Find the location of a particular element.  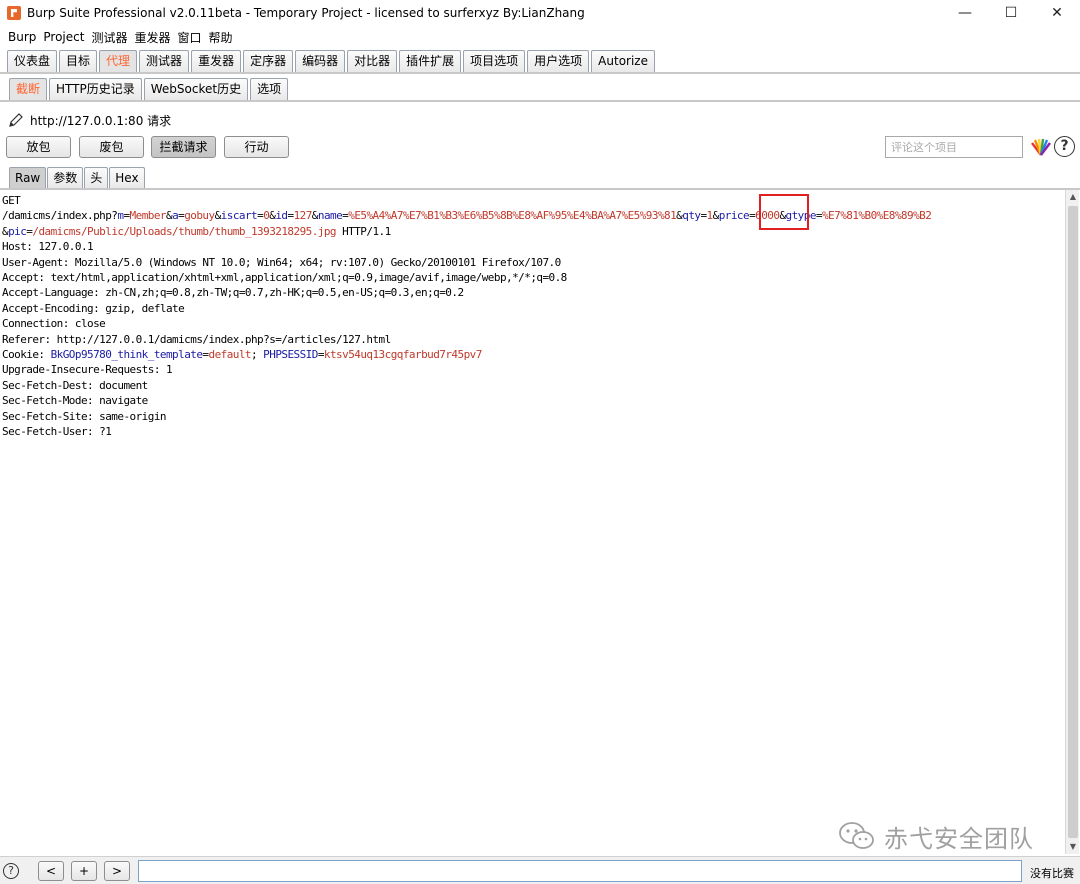

scroll-thumb is located at coordinates (1073, 522).